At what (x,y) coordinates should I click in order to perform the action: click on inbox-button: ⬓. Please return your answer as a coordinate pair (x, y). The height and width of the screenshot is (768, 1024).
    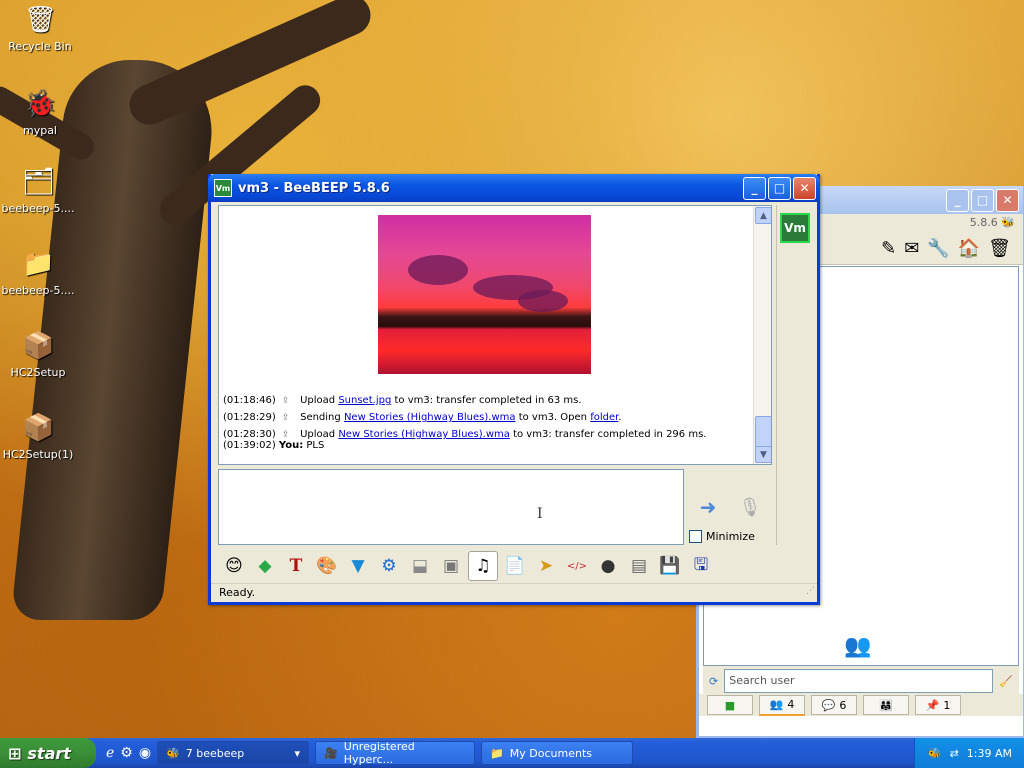
    Looking at the image, I should click on (420, 566).